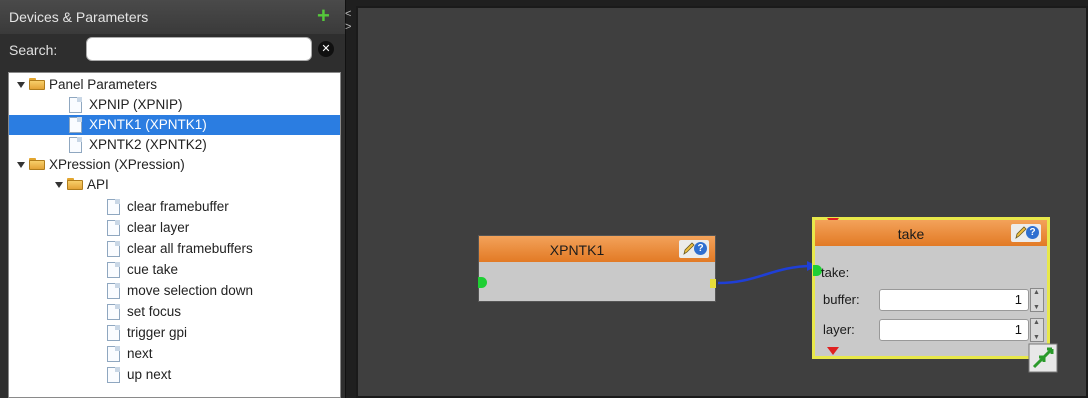 Image resolution: width=1088 pixels, height=398 pixels. I want to click on tree-label: clear all framebuffers, so click(190, 248).